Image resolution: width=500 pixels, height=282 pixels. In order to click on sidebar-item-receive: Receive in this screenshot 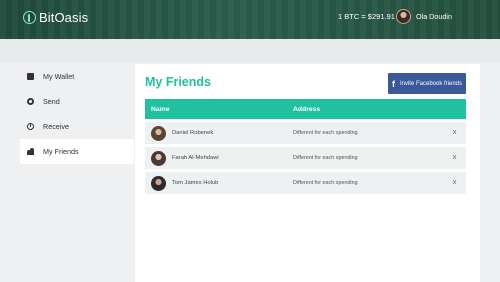, I will do `click(77, 126)`.